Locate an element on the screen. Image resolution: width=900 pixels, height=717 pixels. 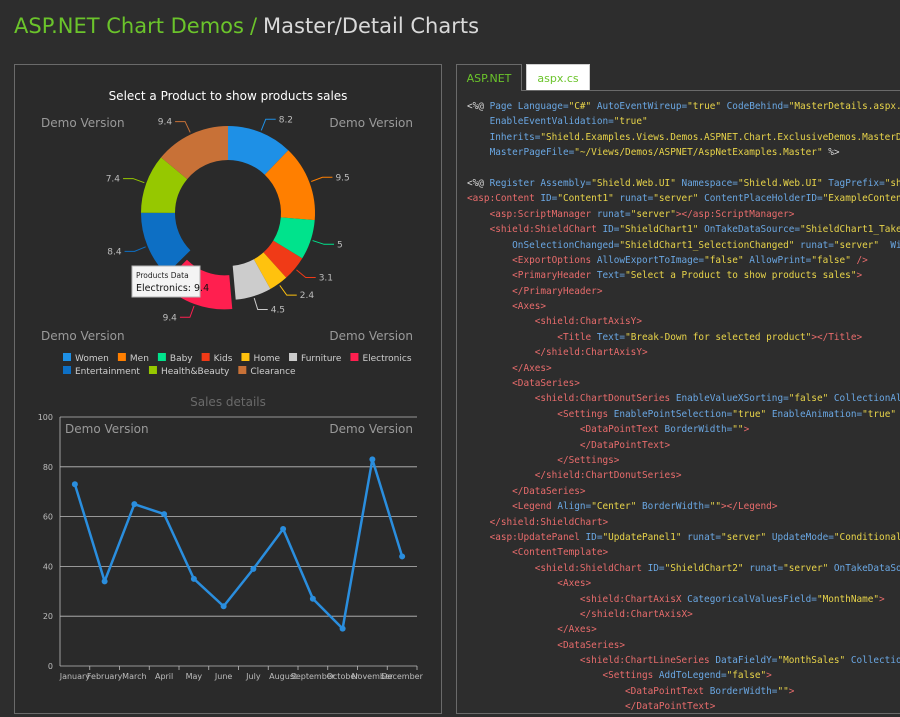
legend-item: Women is located at coordinates (86, 358).